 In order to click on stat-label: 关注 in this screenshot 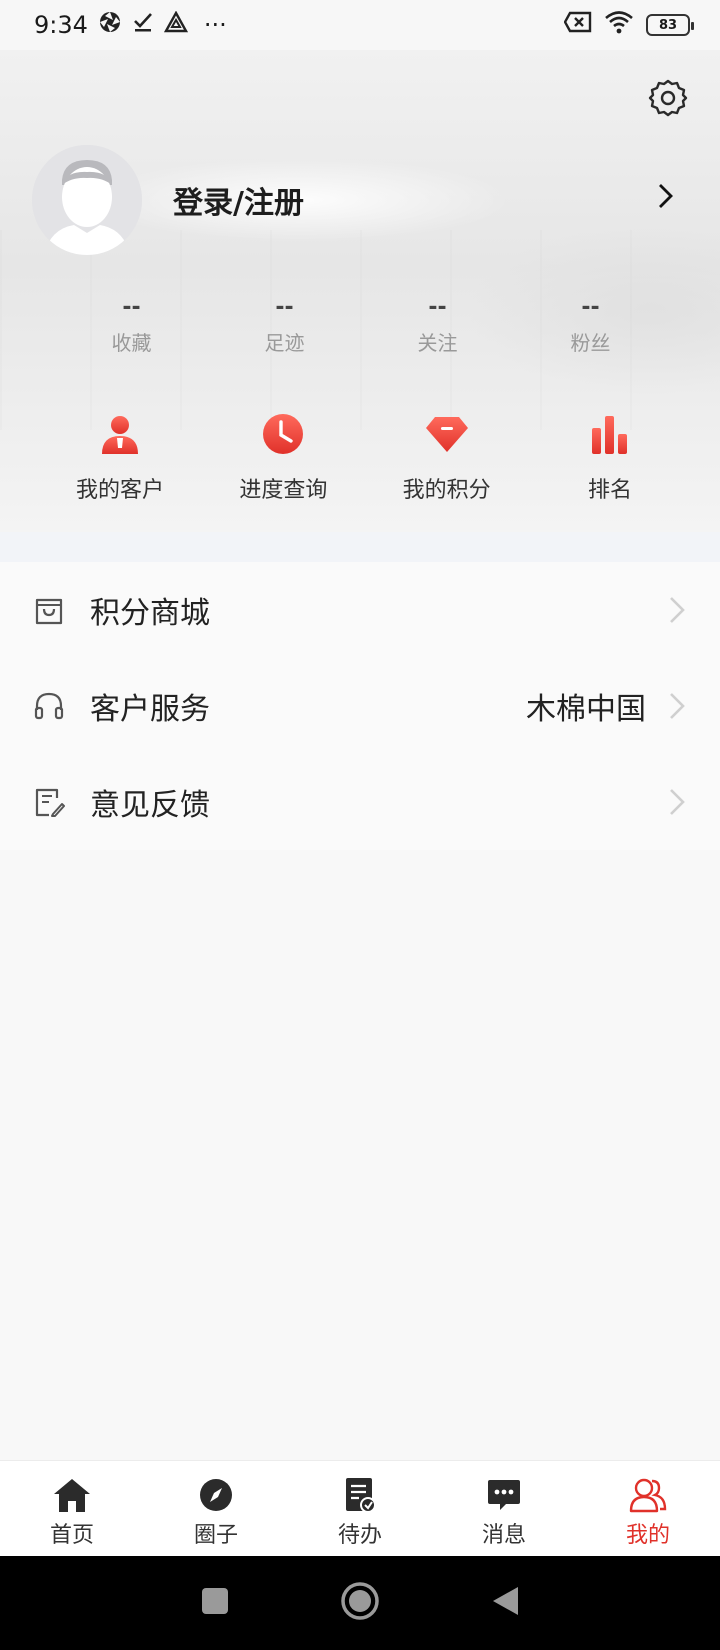, I will do `click(437, 343)`.